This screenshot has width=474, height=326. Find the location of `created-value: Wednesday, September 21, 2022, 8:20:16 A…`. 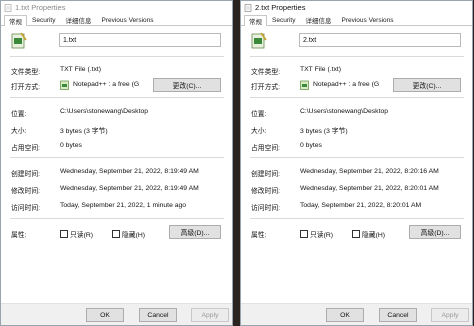

created-value: Wednesday, September 21, 2022, 8:20:16 A… is located at coordinates (369, 171).